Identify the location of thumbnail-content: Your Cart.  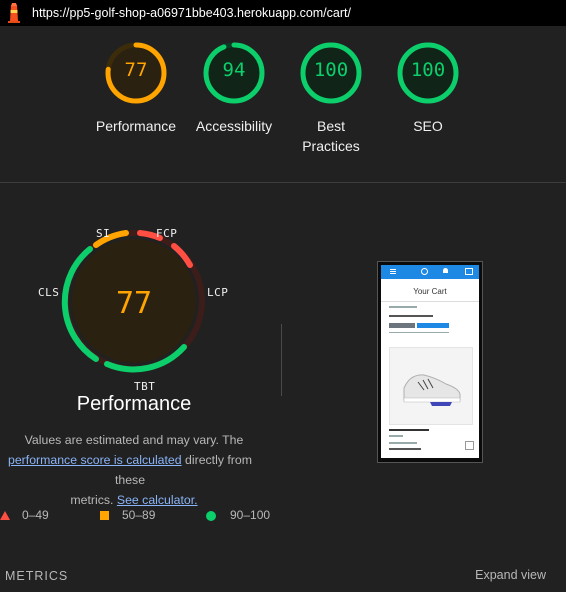
(430, 368).